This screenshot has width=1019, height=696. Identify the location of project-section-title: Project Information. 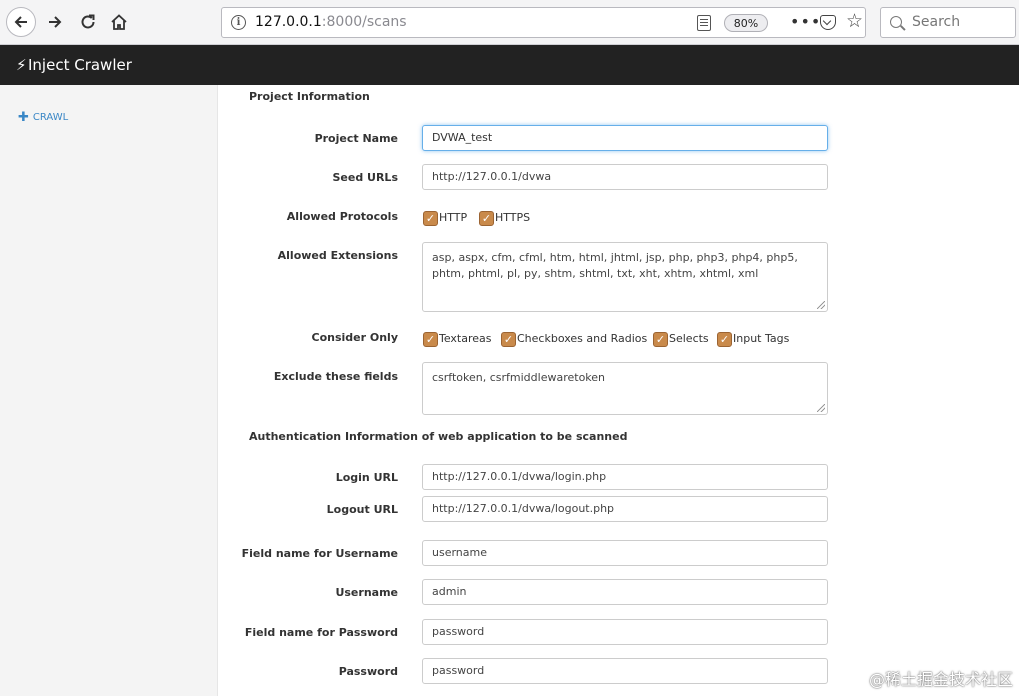
(309, 96).